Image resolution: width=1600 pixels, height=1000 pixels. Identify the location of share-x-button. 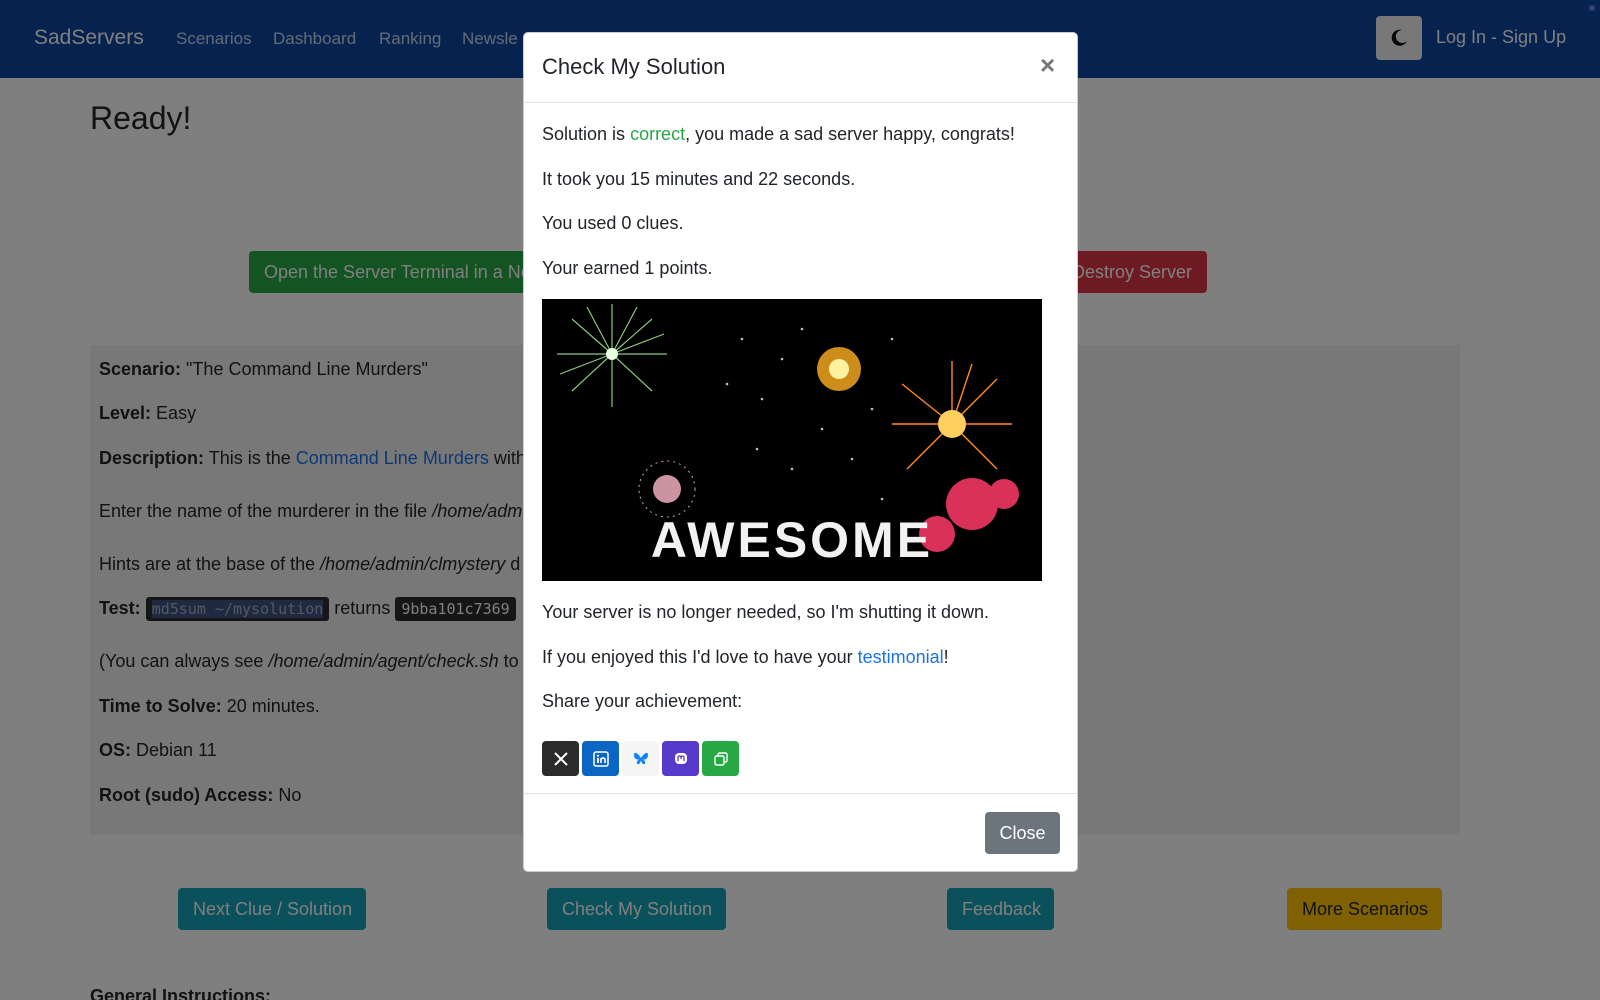
(560, 758).